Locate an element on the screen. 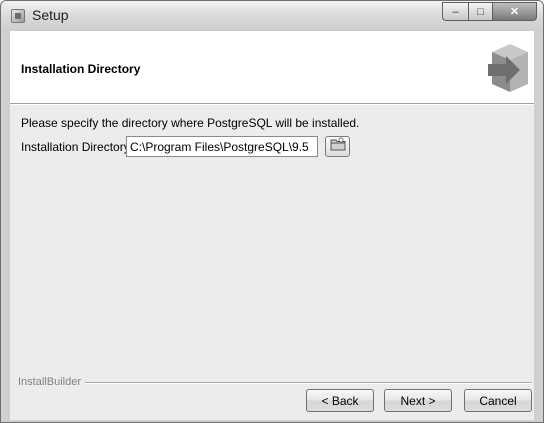  close-icon: ✕ is located at coordinates (514, 12).